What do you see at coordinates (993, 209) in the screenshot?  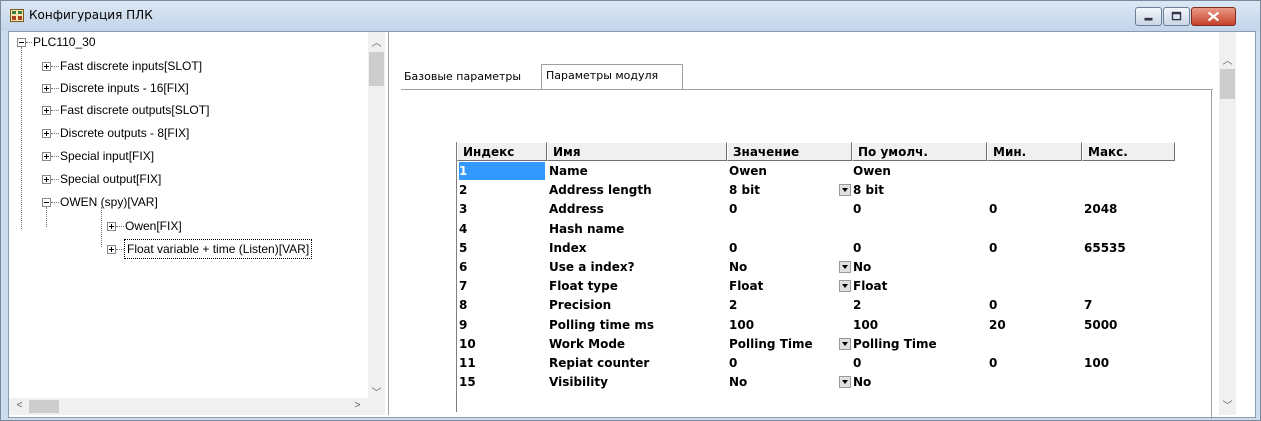 I see `cell-min: 0` at bounding box center [993, 209].